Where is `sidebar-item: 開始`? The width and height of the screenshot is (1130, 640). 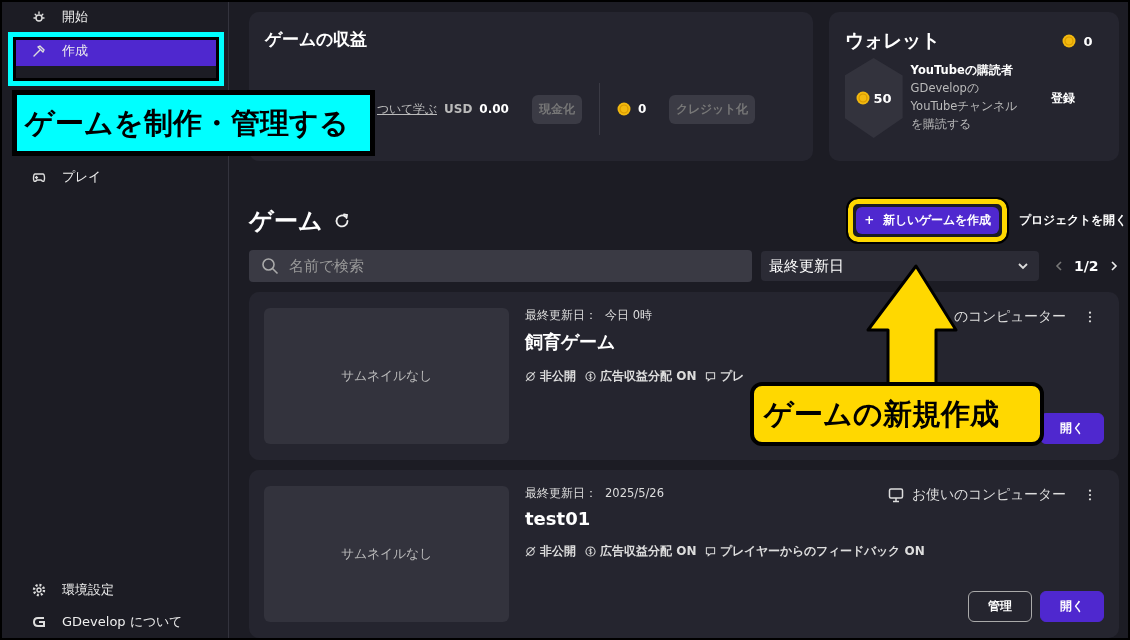
sidebar-item: 開始 is located at coordinates (114, 17).